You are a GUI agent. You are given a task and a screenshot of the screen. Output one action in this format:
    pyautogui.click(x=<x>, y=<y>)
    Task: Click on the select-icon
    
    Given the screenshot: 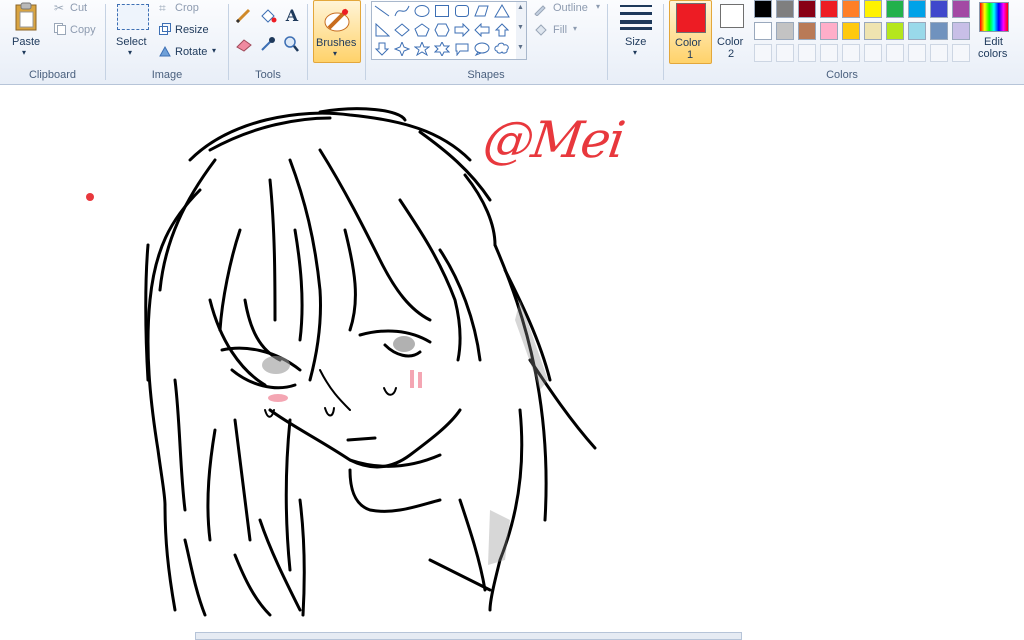 What is the action you would take?
    pyautogui.click(x=133, y=17)
    